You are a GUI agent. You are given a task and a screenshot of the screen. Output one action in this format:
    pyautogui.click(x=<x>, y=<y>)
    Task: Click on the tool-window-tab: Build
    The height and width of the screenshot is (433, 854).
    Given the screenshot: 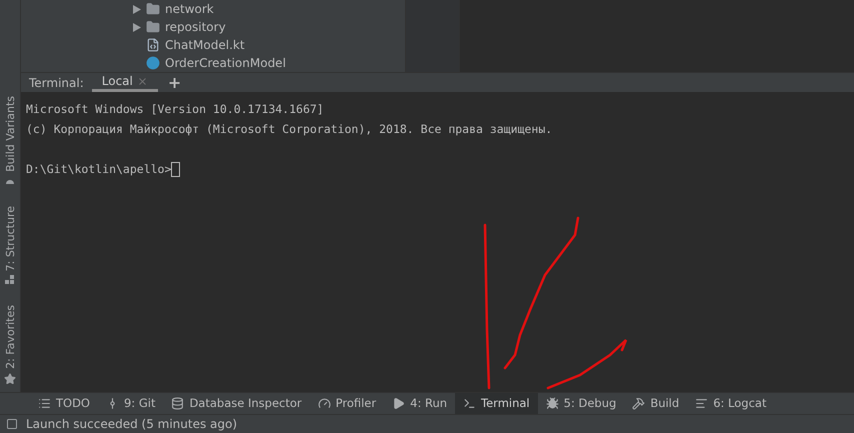 What is the action you would take?
    pyautogui.click(x=656, y=403)
    